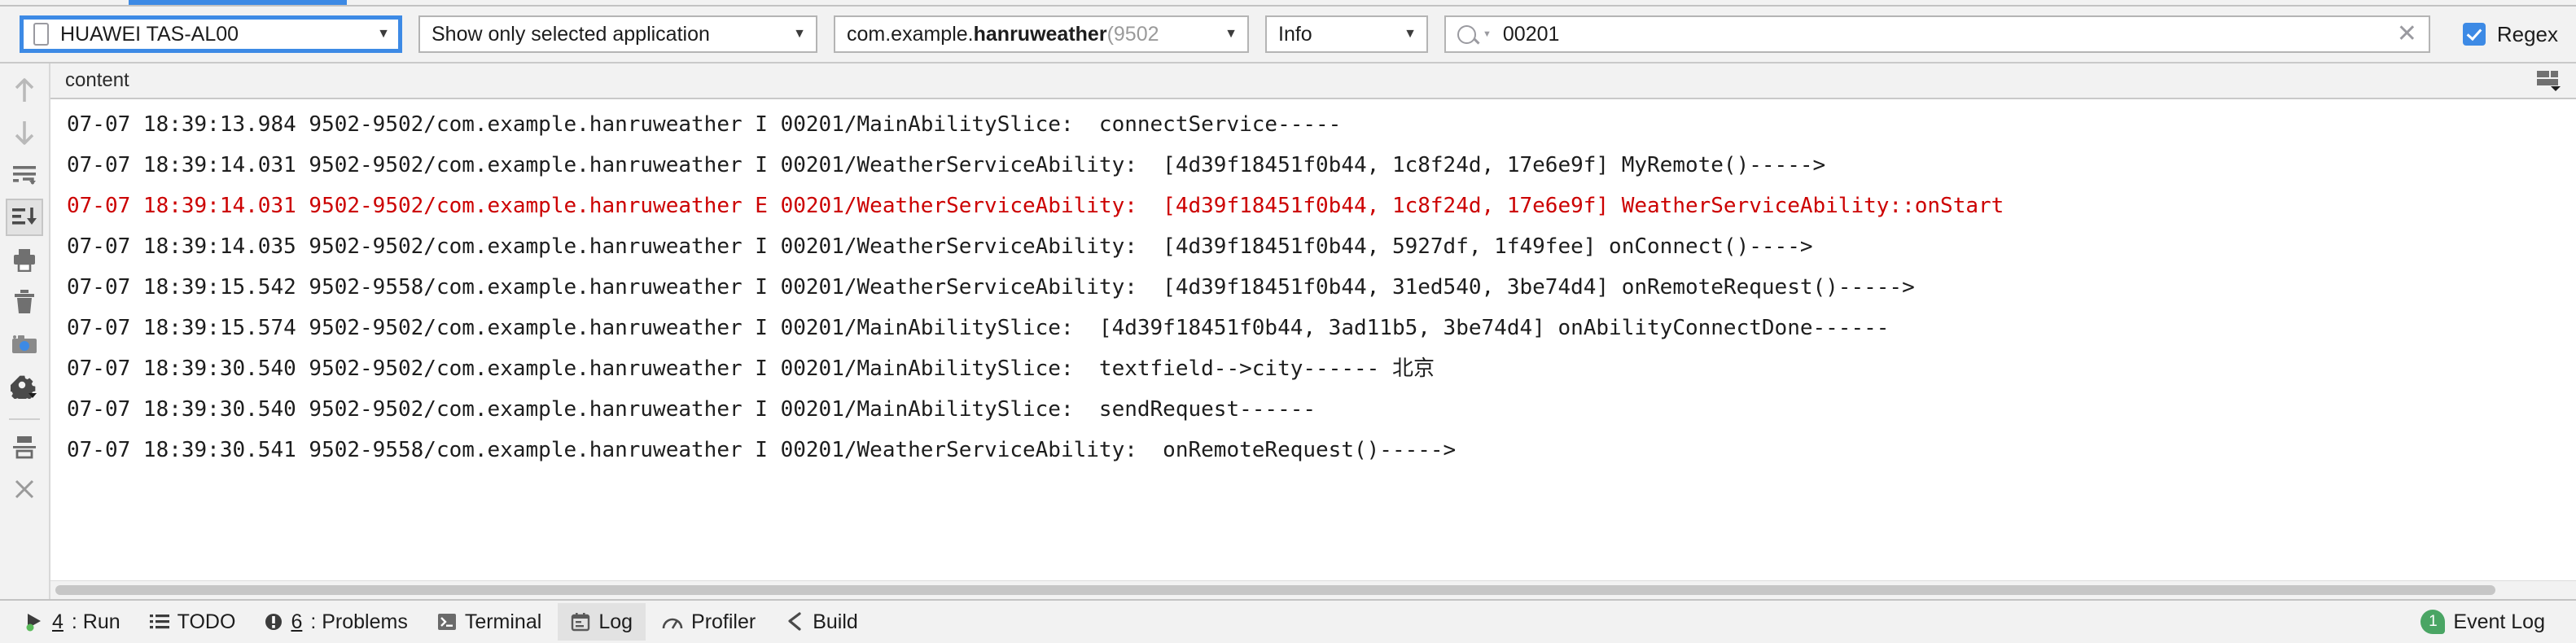  I want to click on screenshot-icon, so click(24, 344).